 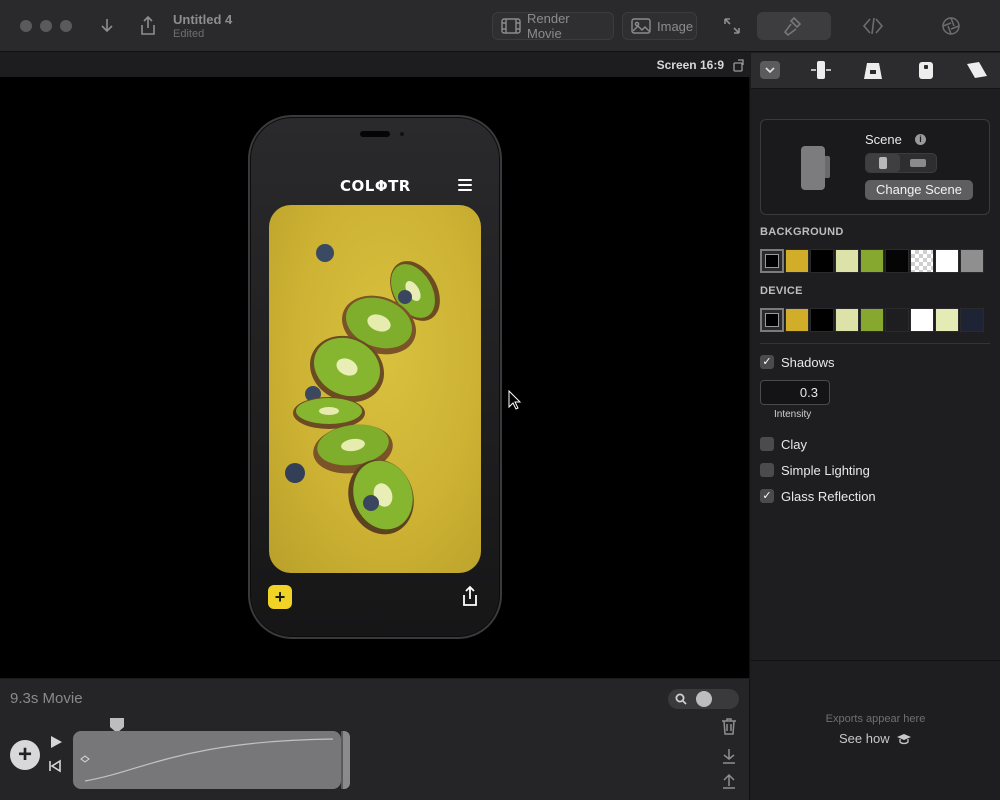 I want to click on document-title: Untitled 4, so click(x=203, y=19).